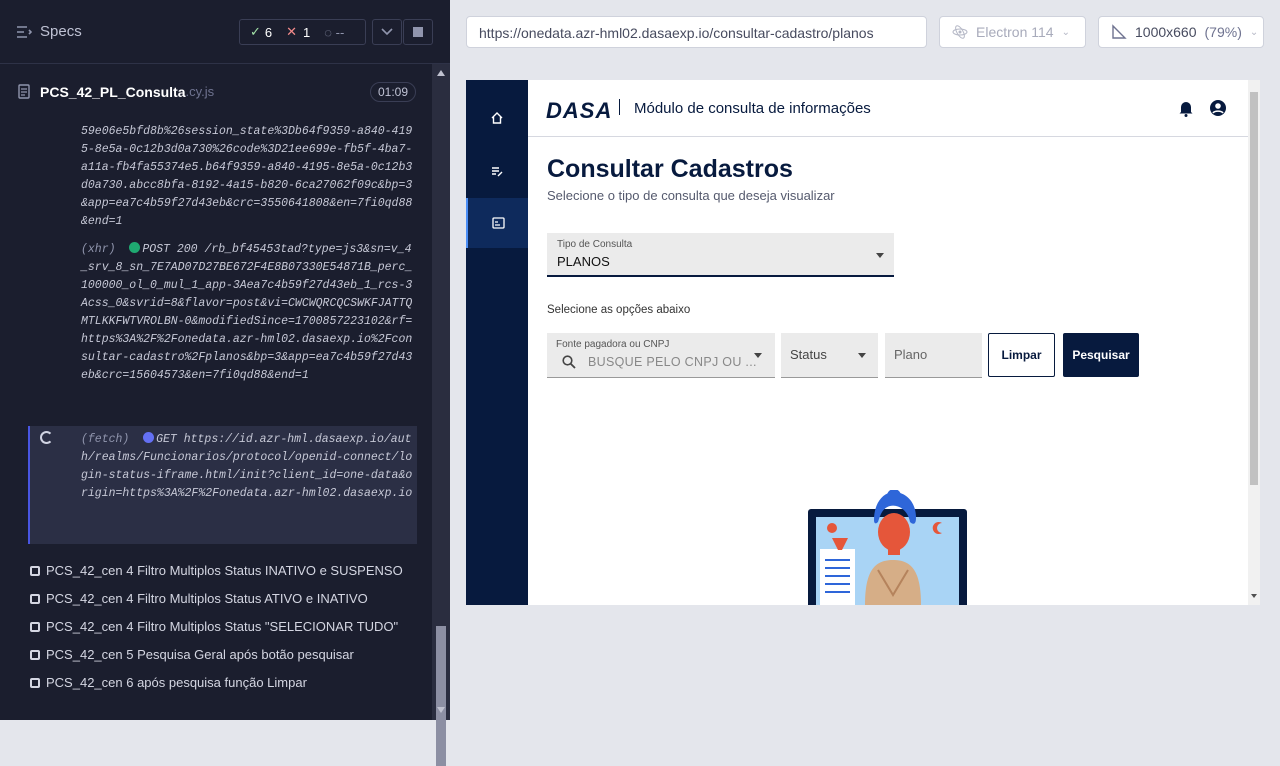  Describe the element at coordinates (441, 73) in the screenshot. I see `scroll-up-icon` at that location.